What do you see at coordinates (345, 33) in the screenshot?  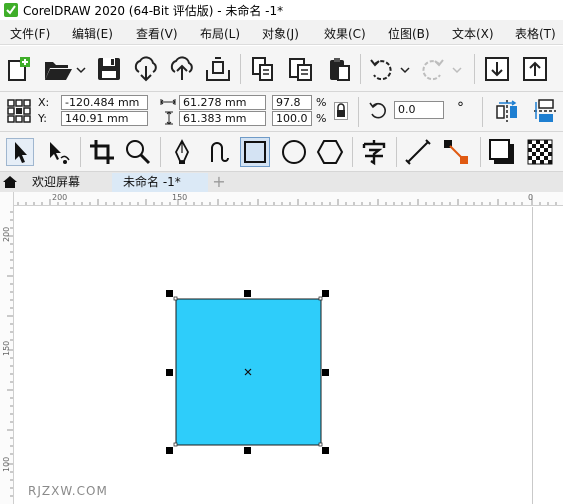 I see `menu-effects: 效果(C)` at bounding box center [345, 33].